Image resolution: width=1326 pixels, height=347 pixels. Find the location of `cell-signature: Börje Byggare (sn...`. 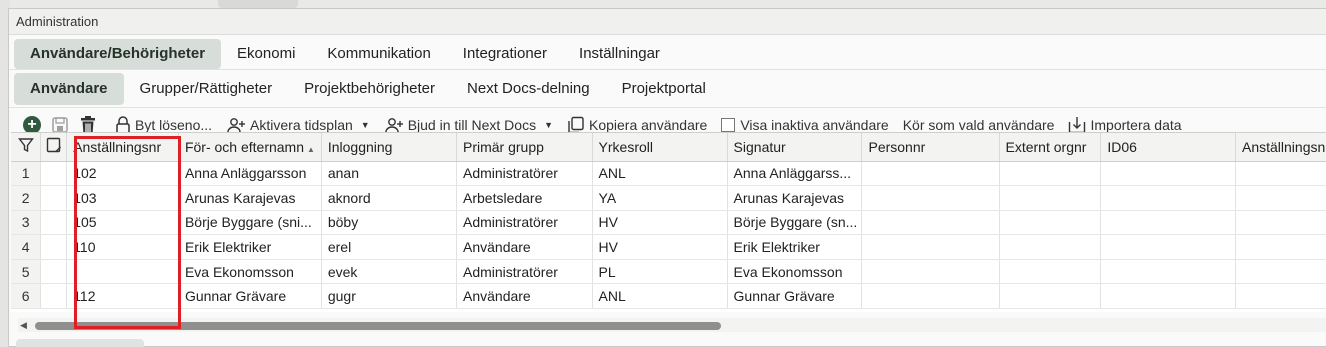

cell-signature: Börje Byggare (sn... is located at coordinates (795, 223).